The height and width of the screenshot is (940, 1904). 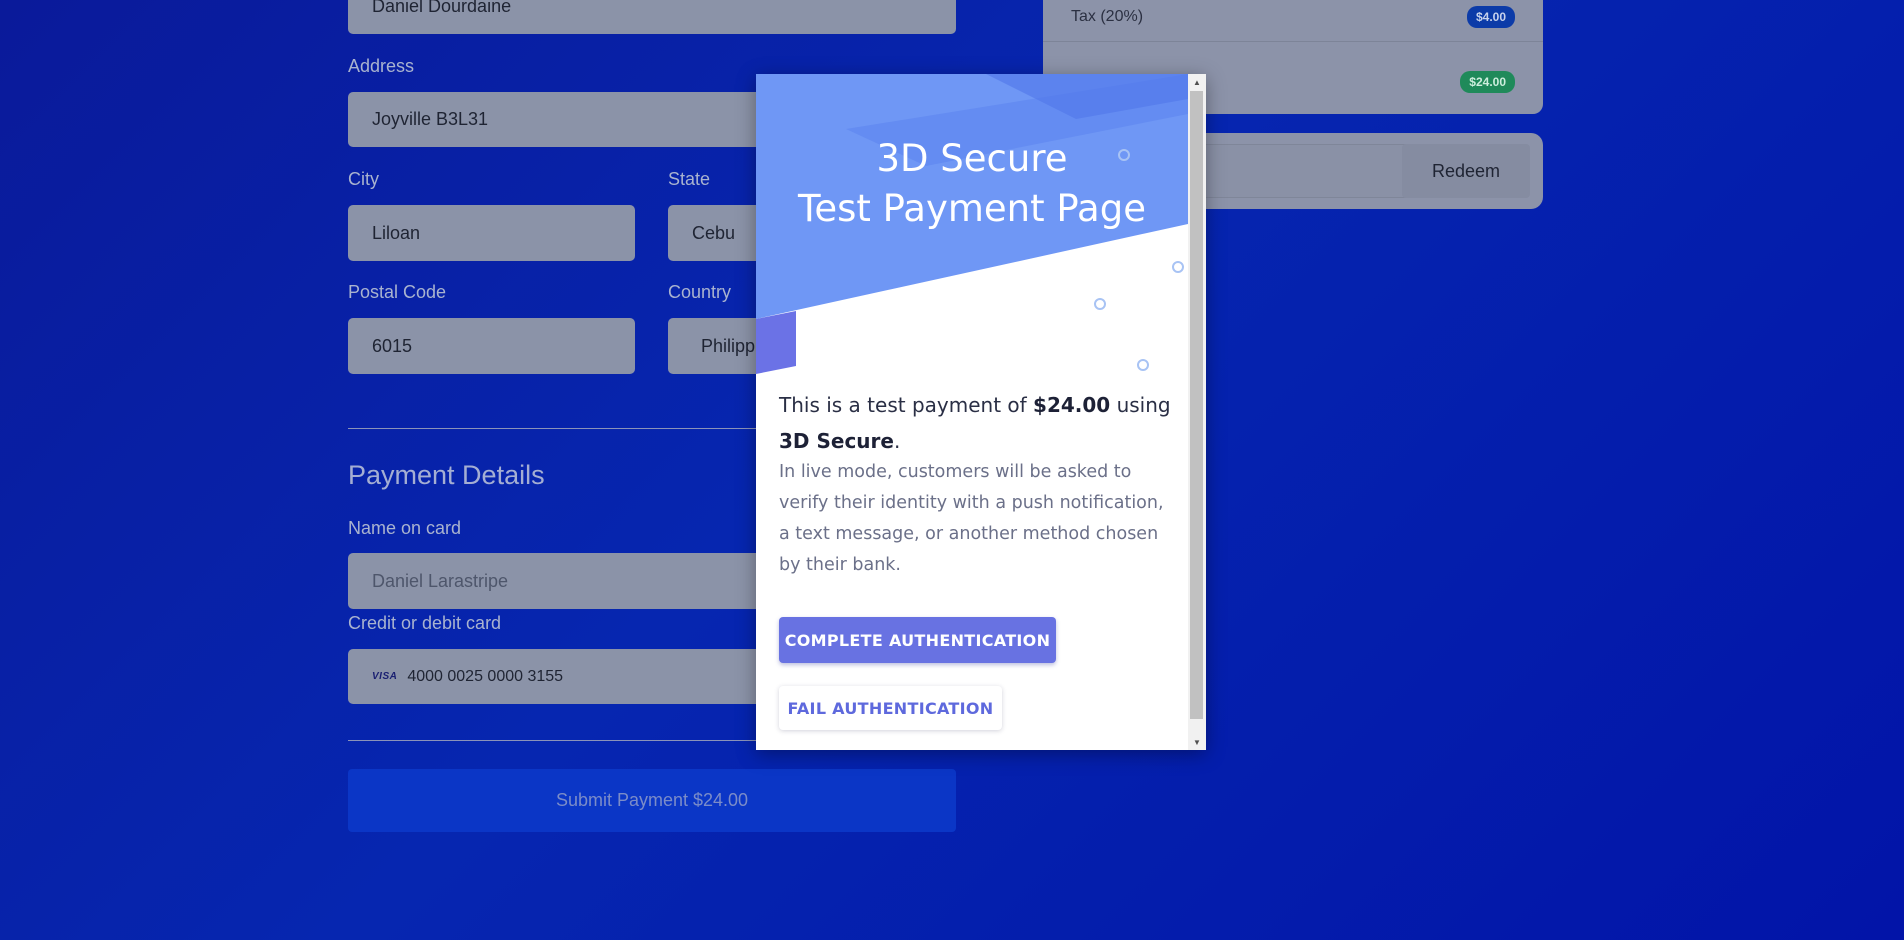 What do you see at coordinates (1490, 16) in the screenshot?
I see `tax-badge: $4.00` at bounding box center [1490, 16].